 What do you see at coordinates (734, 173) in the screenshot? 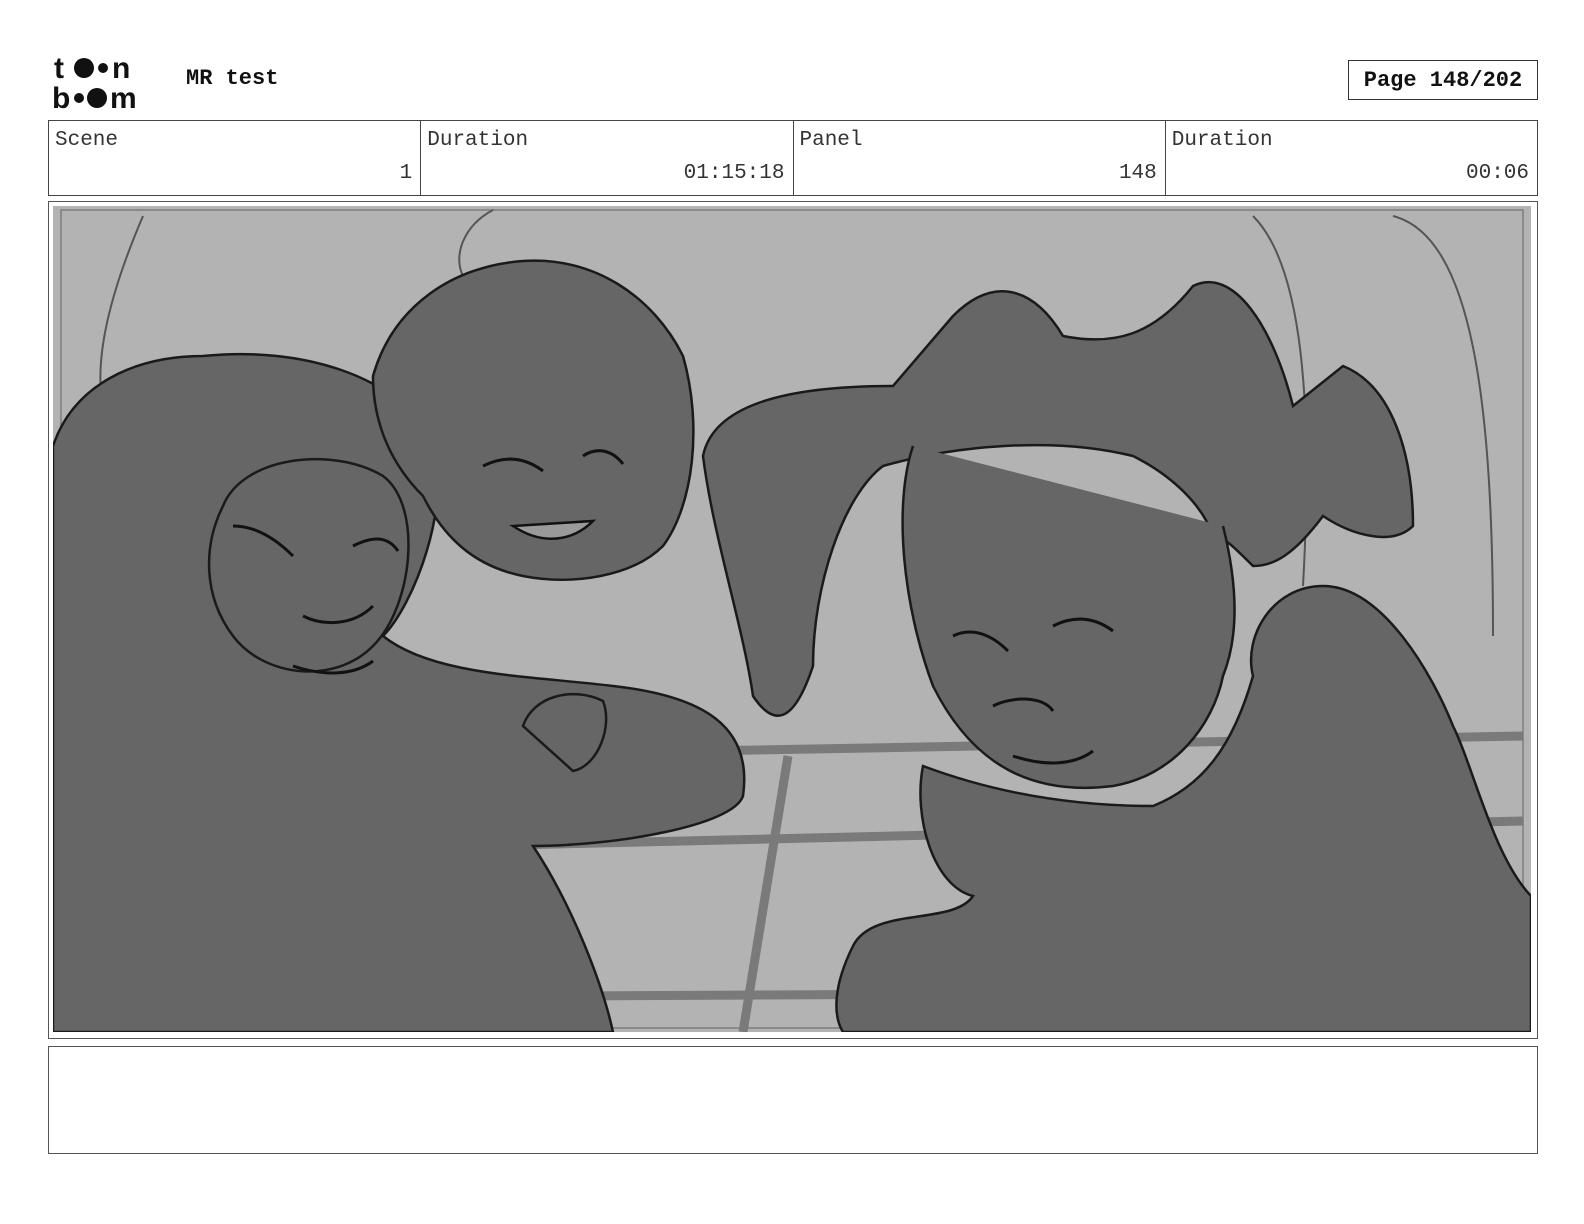
I see `scene-duration-value: 01:15:18` at bounding box center [734, 173].